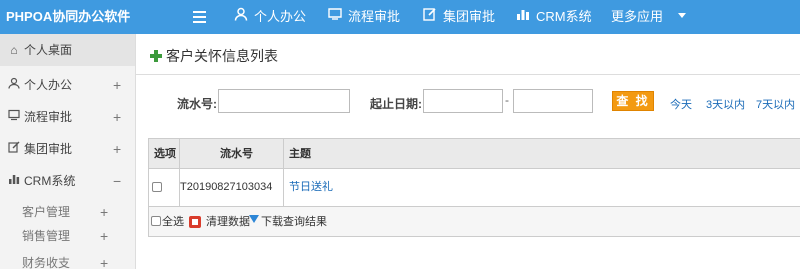 The image size is (800, 276). What do you see at coordinates (46, 236) in the screenshot?
I see `sidebar-subitem-label: 销售管理` at bounding box center [46, 236].